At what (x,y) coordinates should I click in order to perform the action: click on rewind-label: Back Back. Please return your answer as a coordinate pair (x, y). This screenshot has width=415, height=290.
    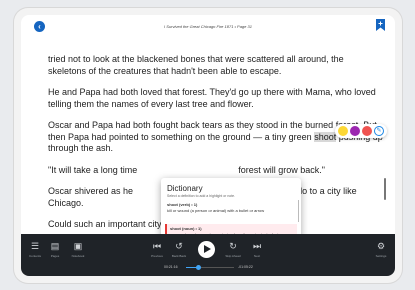
    Looking at the image, I should click on (179, 256).